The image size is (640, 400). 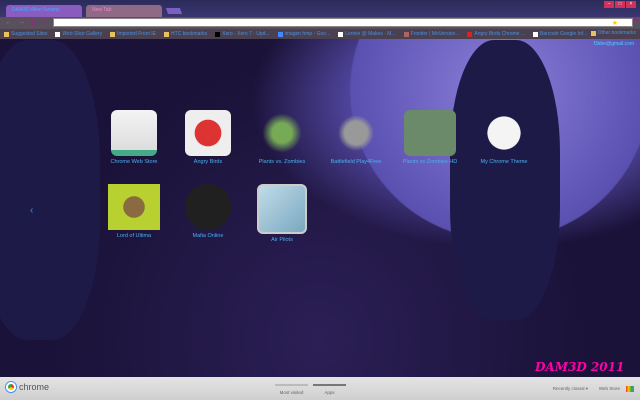 I want to click on app-air-pilots: Air Pilots, so click(x=282, y=213).